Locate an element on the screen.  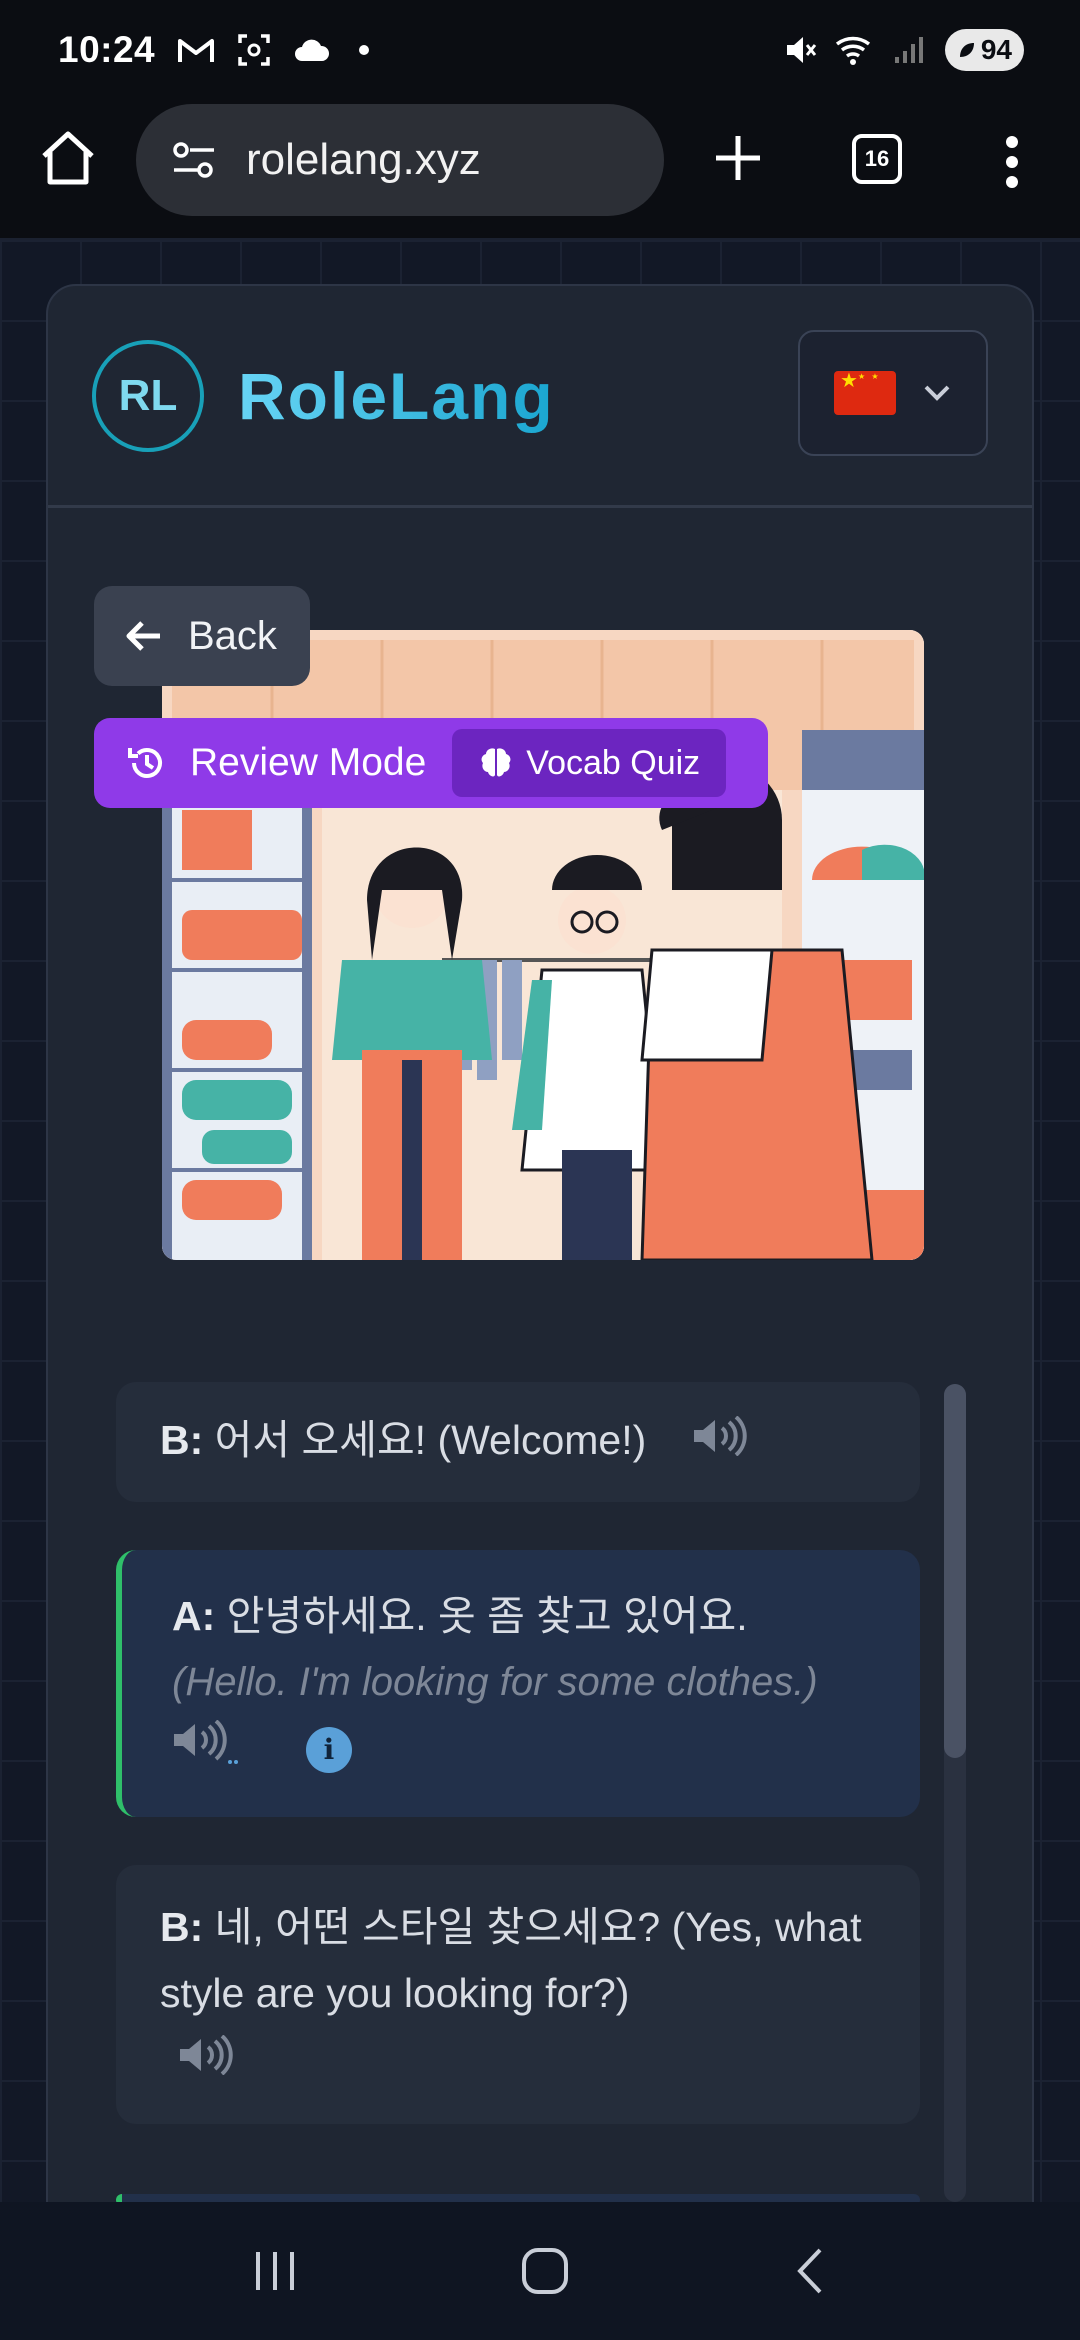
battery-saver-icon is located at coordinates (966, 50).